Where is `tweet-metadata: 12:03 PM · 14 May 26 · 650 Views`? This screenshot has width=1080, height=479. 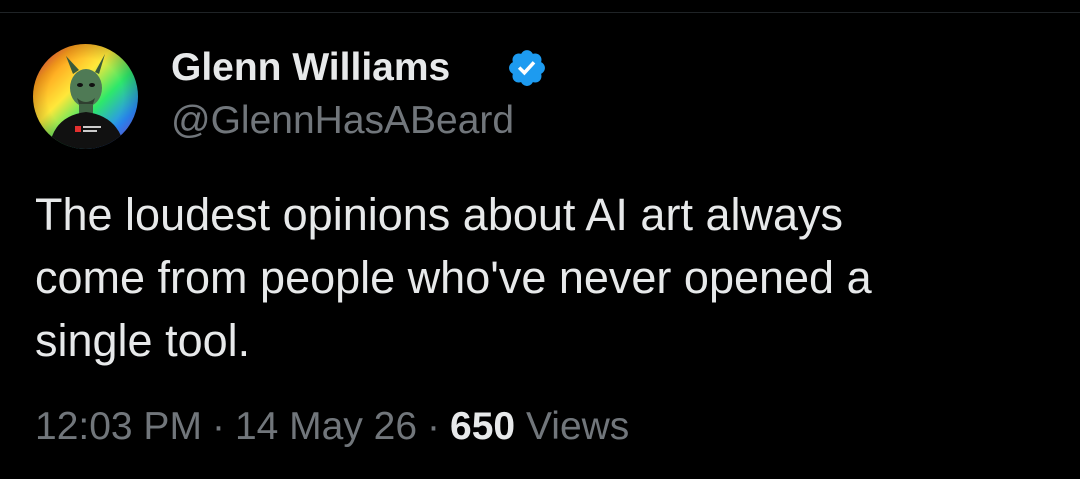
tweet-metadata: 12:03 PM · 14 May 26 · 650 Views is located at coordinates (332, 427).